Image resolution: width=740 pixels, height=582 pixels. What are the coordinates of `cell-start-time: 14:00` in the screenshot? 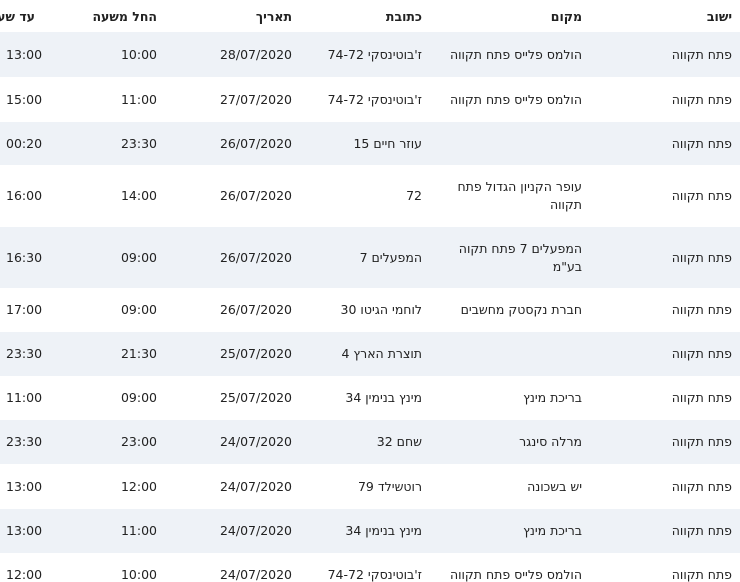 It's located at (100, 196).